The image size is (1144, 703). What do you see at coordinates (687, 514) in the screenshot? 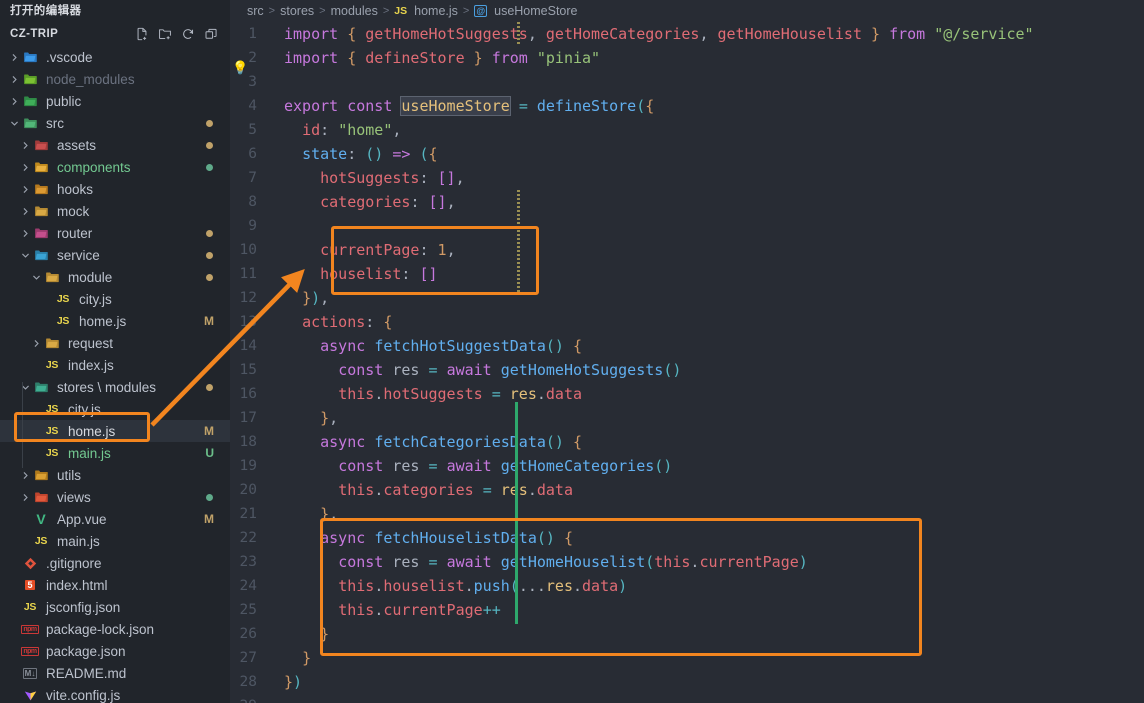
I see `code-line: 21 },` at bounding box center [687, 514].